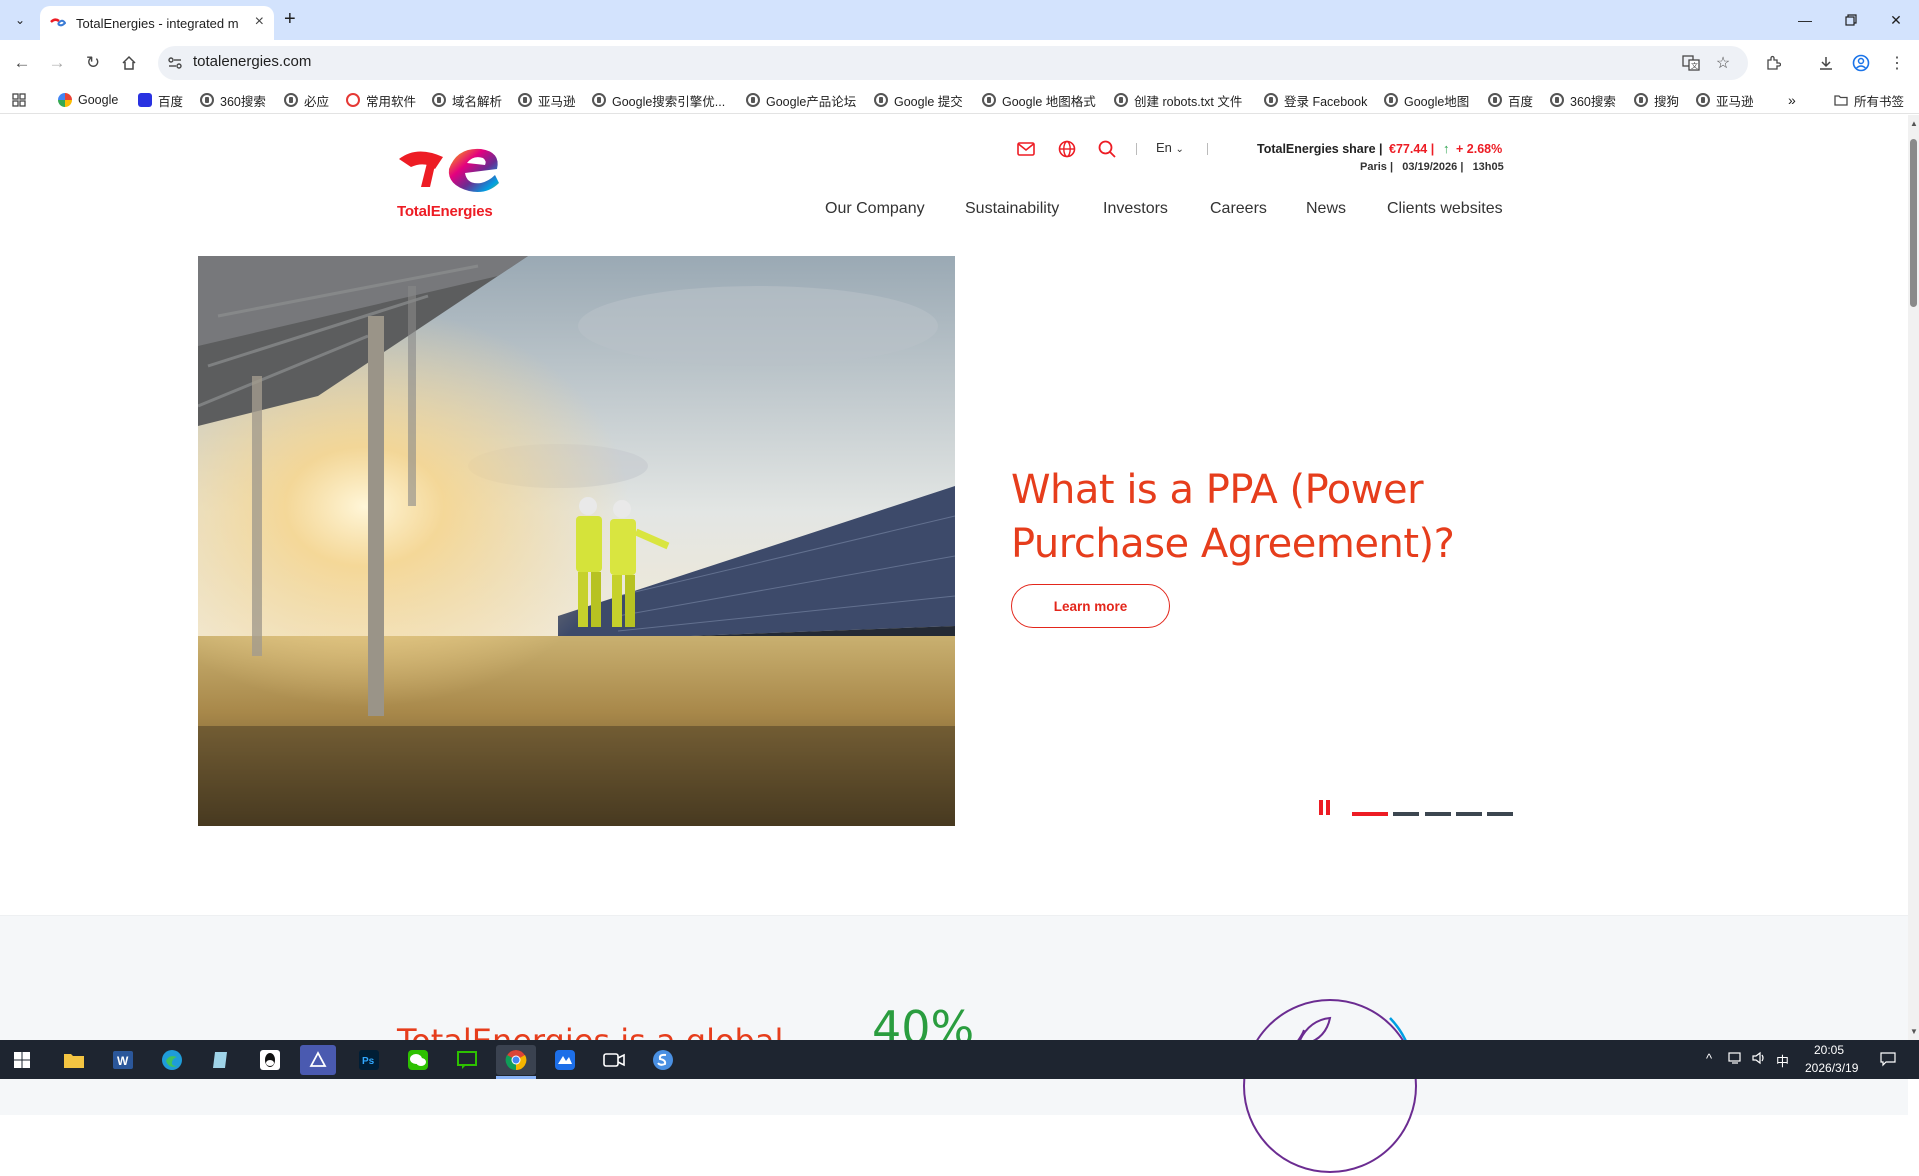 This screenshot has width=1919, height=1176. What do you see at coordinates (1656, 100) in the screenshot?
I see `bookmark-item: 搜狗` at bounding box center [1656, 100].